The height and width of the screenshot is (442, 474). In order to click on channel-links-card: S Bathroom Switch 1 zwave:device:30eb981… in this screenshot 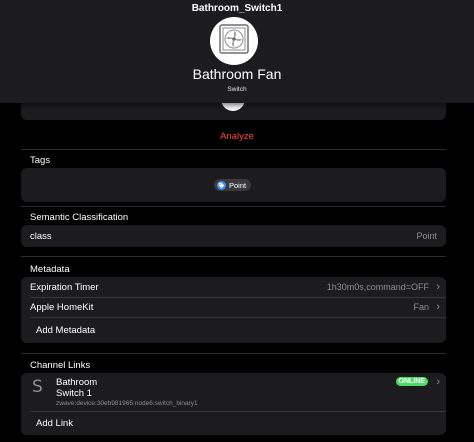, I will do `click(233, 404)`.